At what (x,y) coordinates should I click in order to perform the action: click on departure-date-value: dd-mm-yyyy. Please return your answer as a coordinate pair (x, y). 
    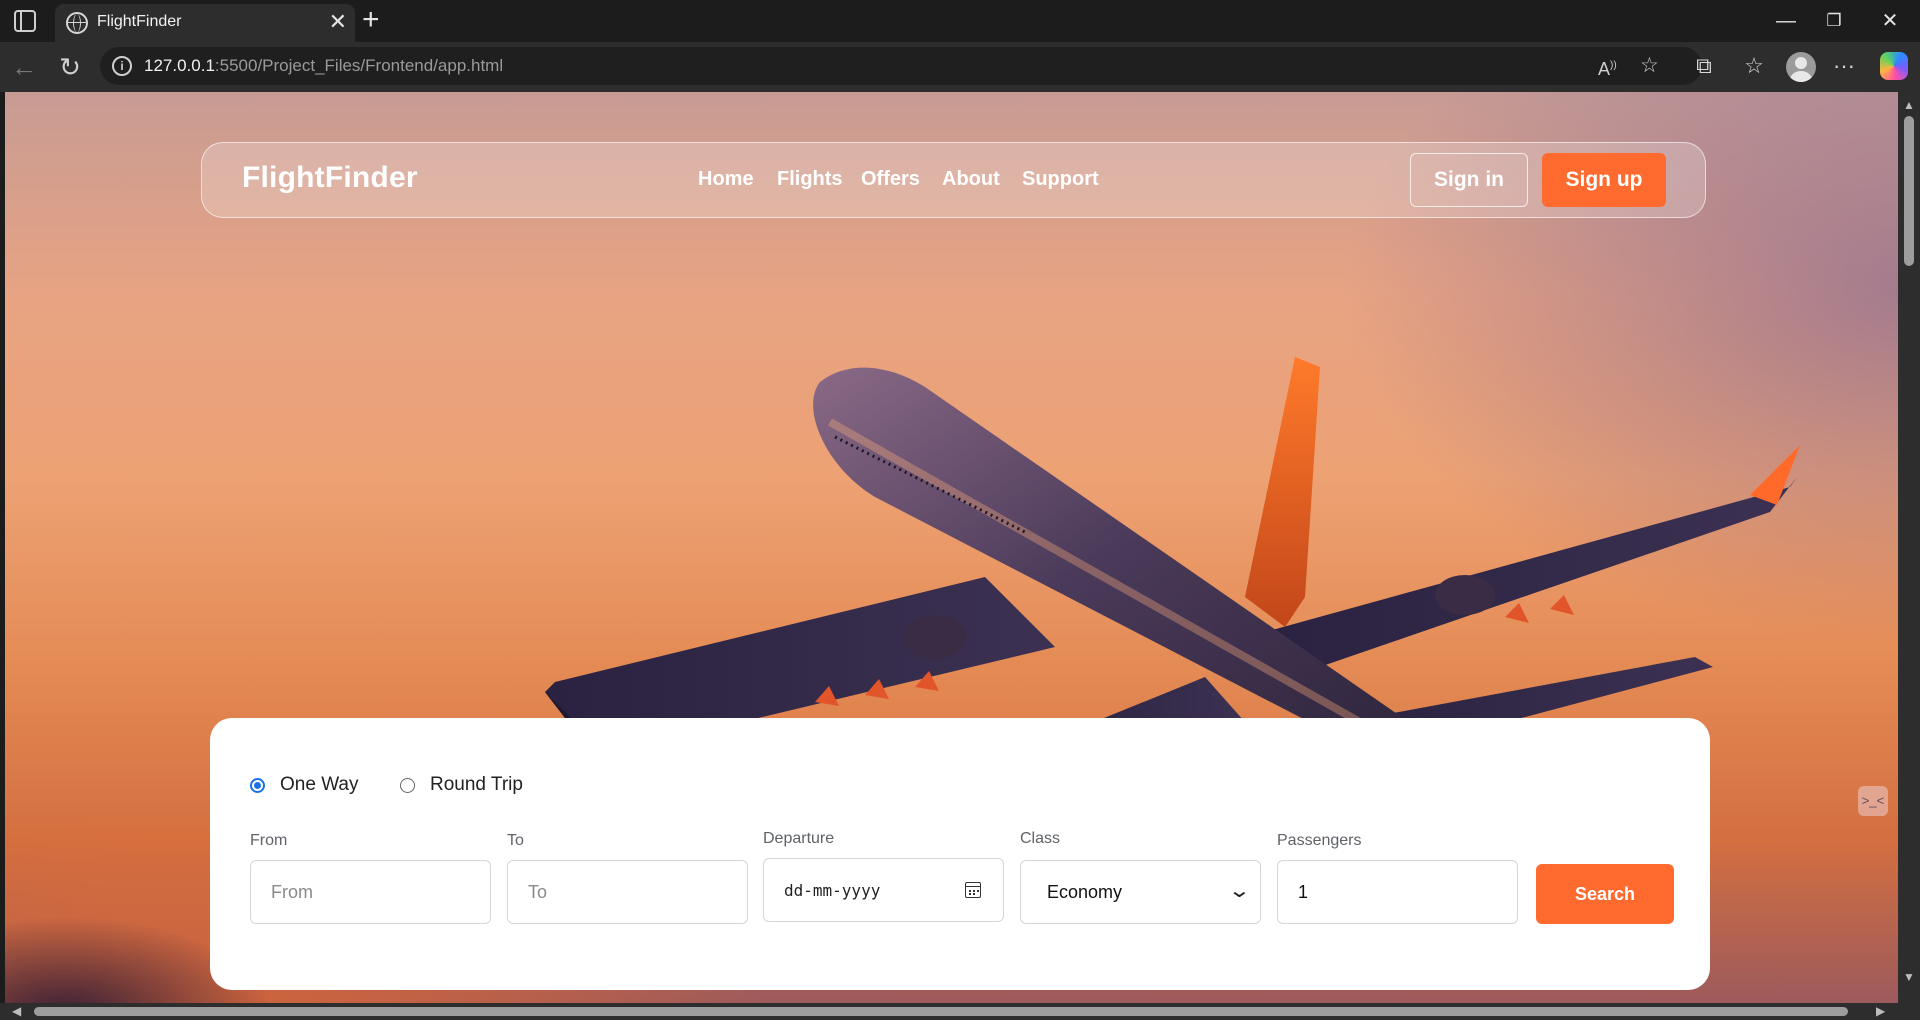
    Looking at the image, I should click on (832, 890).